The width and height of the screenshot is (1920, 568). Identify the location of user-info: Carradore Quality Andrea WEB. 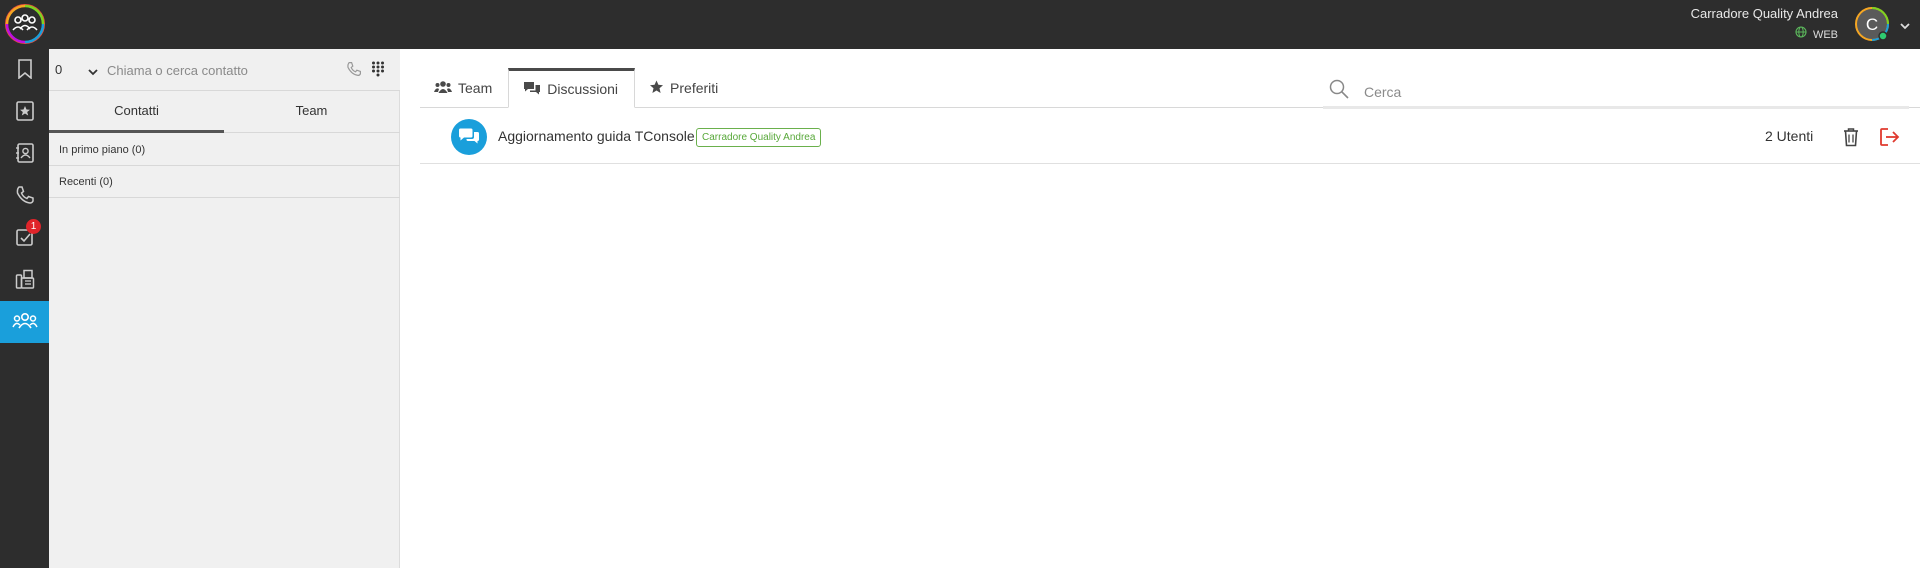
(1764, 24).